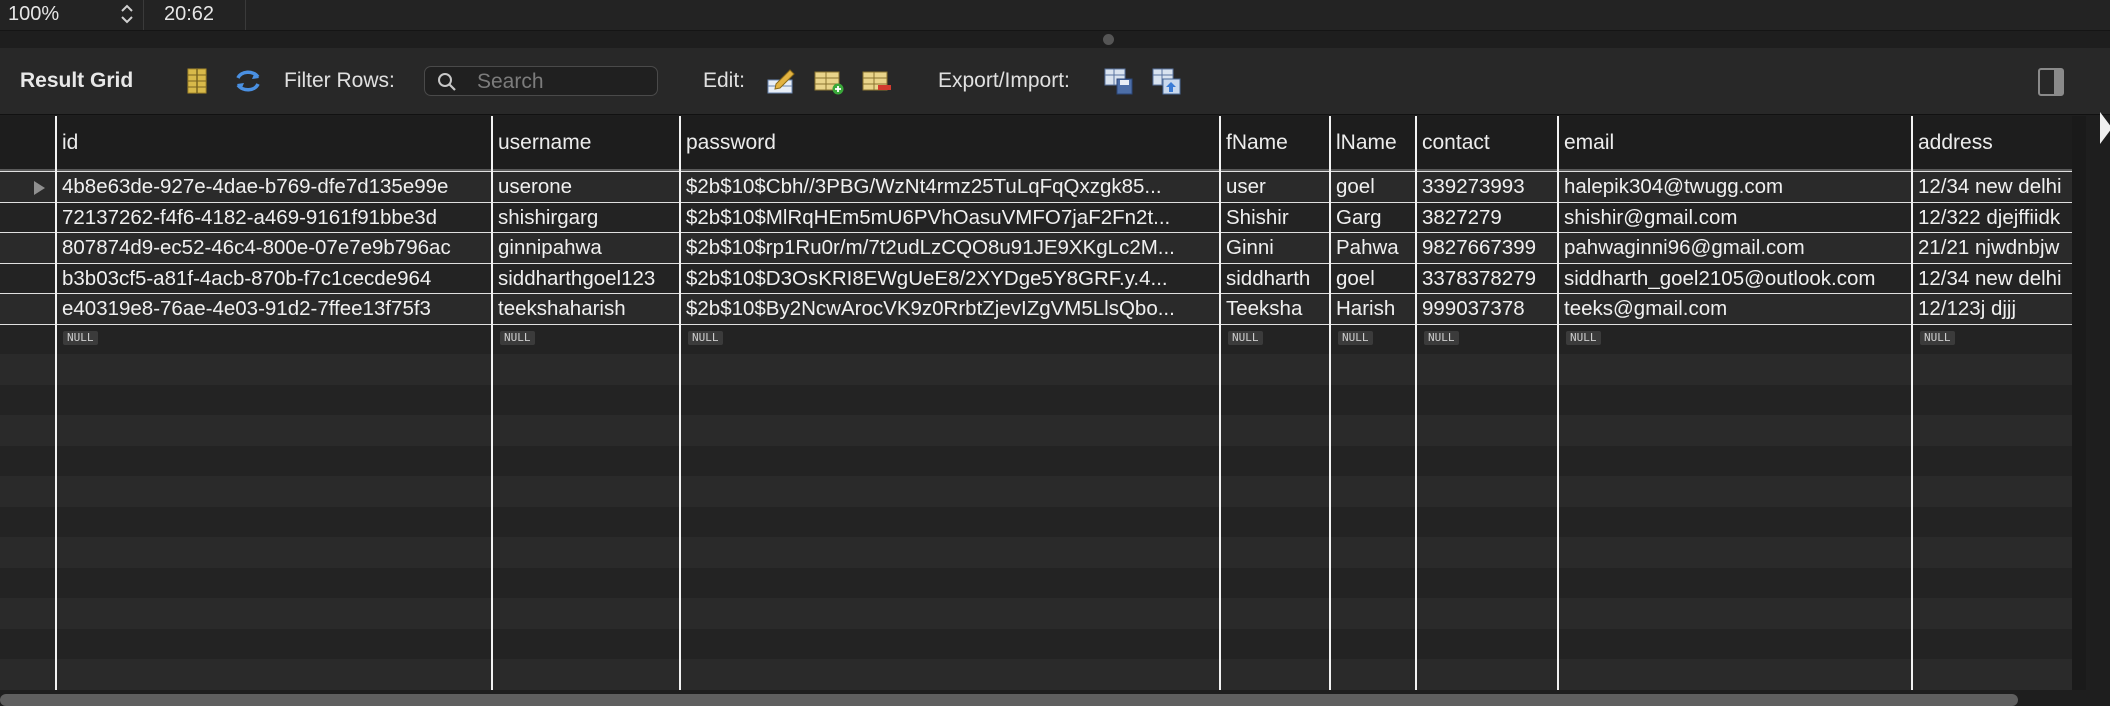 Image resolution: width=2110 pixels, height=706 pixels. I want to click on cell-email: teeks@gmail.com, so click(1735, 309).